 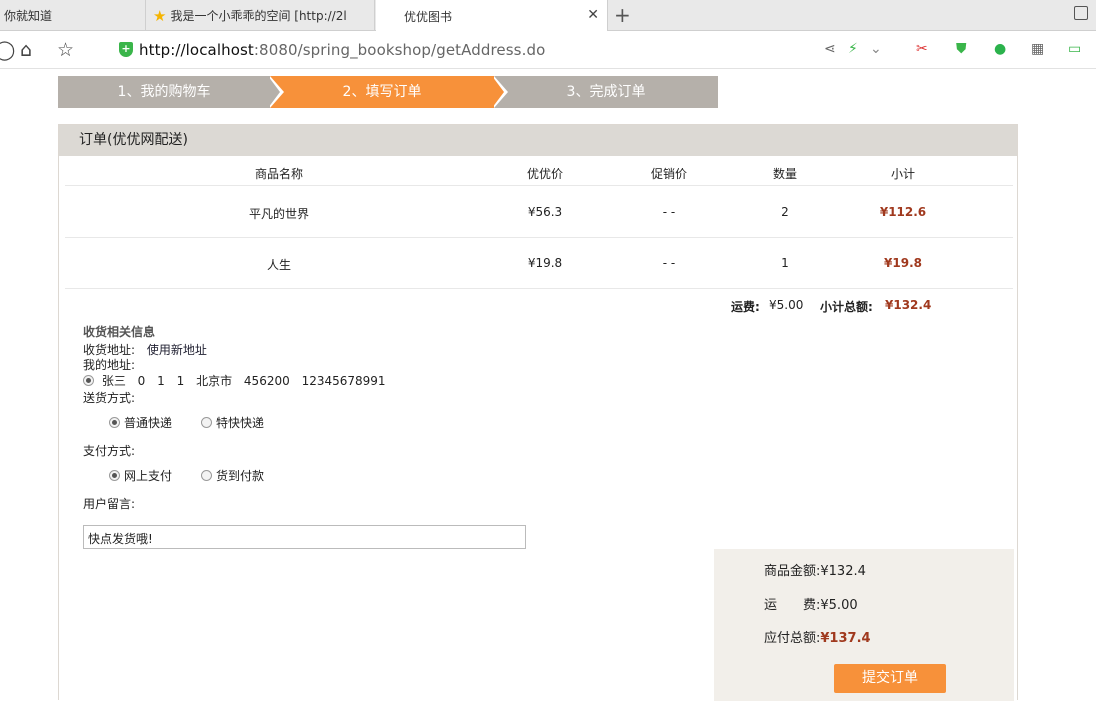 What do you see at coordinates (28, 16) in the screenshot?
I see `tab-title: 你就知道` at bounding box center [28, 16].